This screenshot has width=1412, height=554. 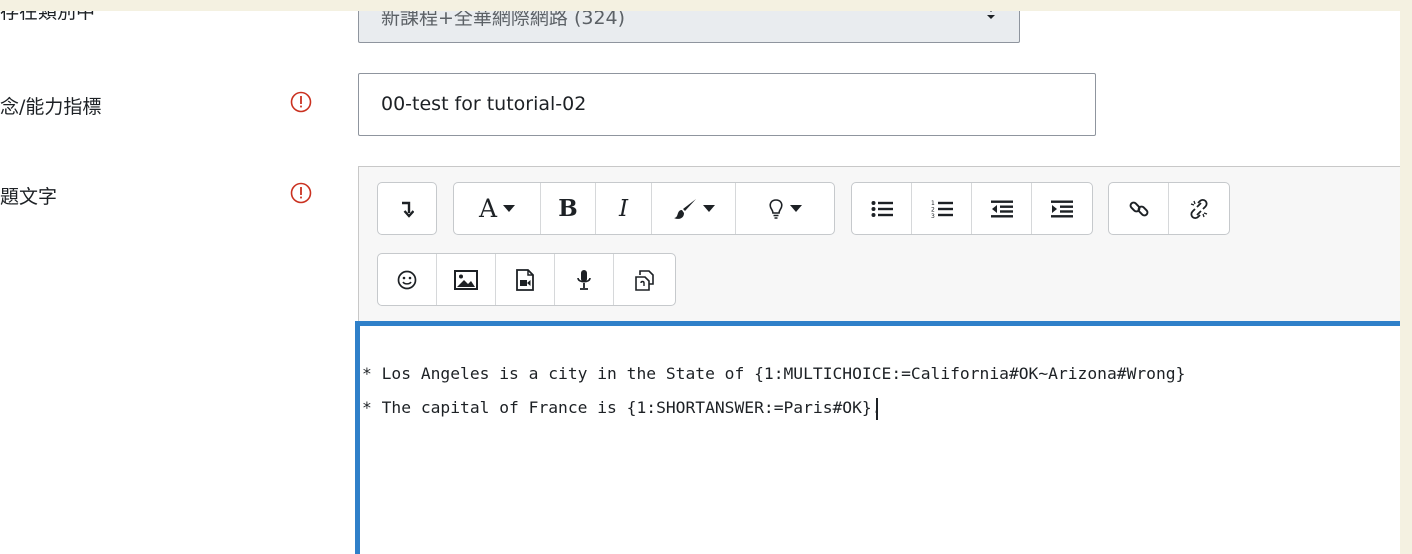 I want to click on toolbar-group-links, so click(x=1169, y=208).